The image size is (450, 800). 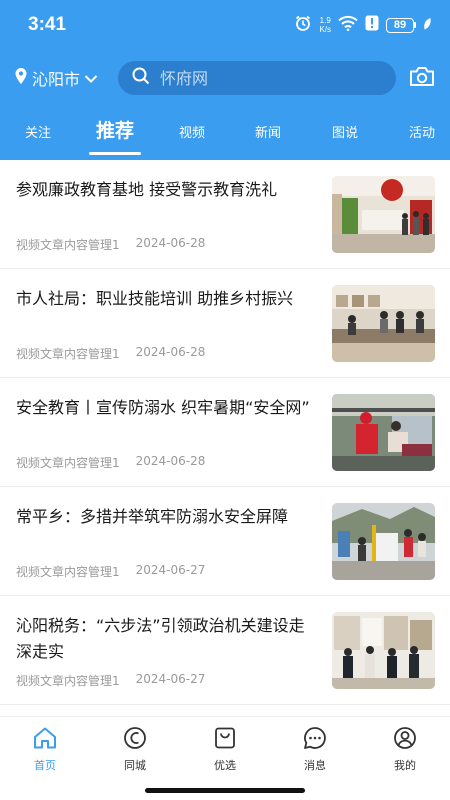 What do you see at coordinates (163, 407) in the screenshot?
I see `article-title: 安全教育丨宣传防溺水 织牢暑期“安全网”` at bounding box center [163, 407].